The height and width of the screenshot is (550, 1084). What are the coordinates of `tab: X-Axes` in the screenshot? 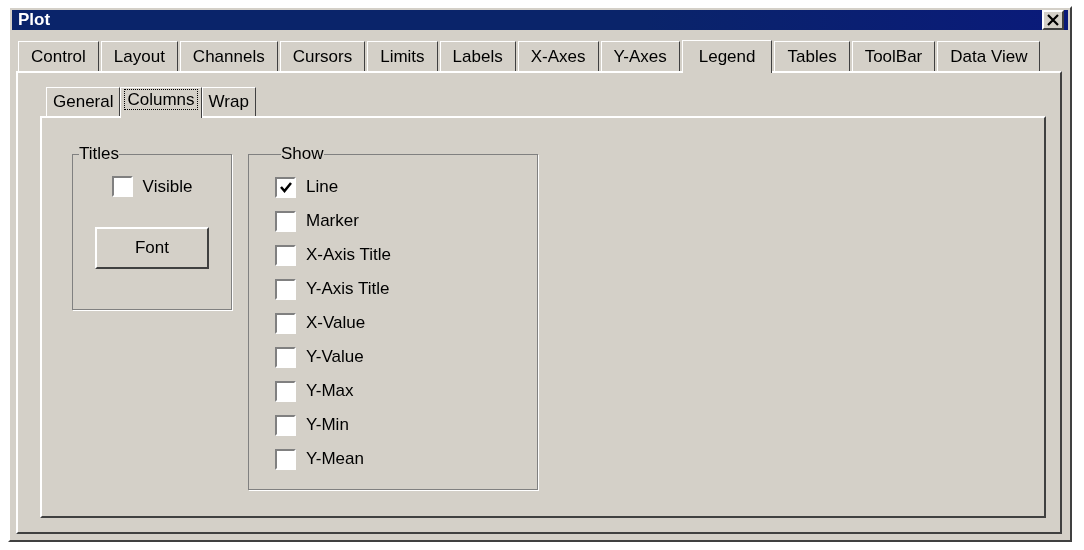 It's located at (558, 56).